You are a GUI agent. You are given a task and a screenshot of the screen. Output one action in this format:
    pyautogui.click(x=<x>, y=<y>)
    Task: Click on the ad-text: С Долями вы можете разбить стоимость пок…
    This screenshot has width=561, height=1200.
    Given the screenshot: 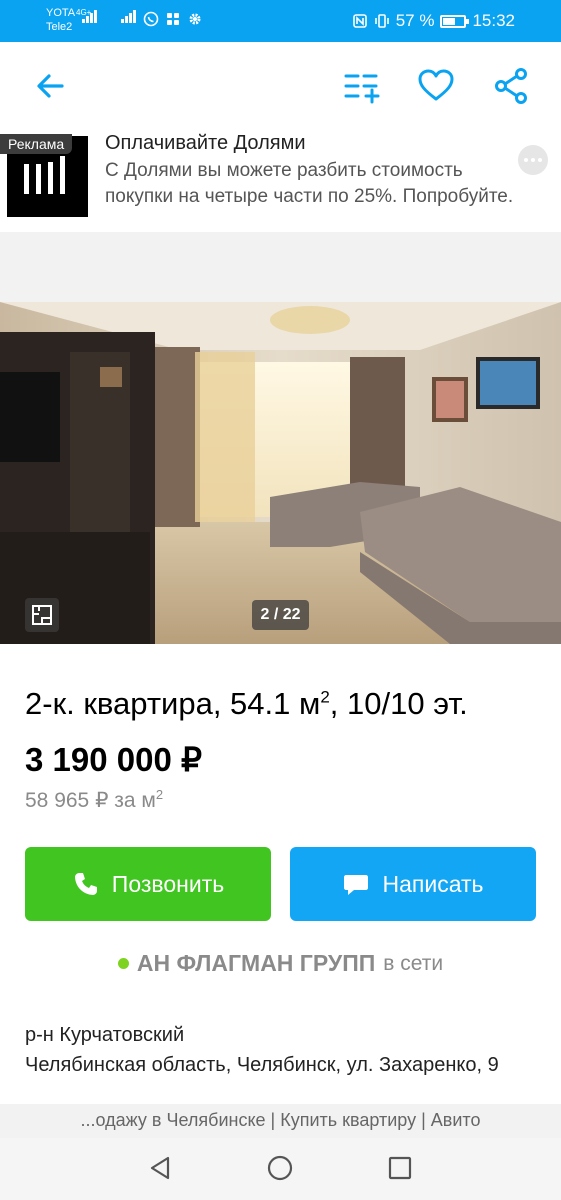 What is the action you would take?
    pyautogui.click(x=309, y=183)
    